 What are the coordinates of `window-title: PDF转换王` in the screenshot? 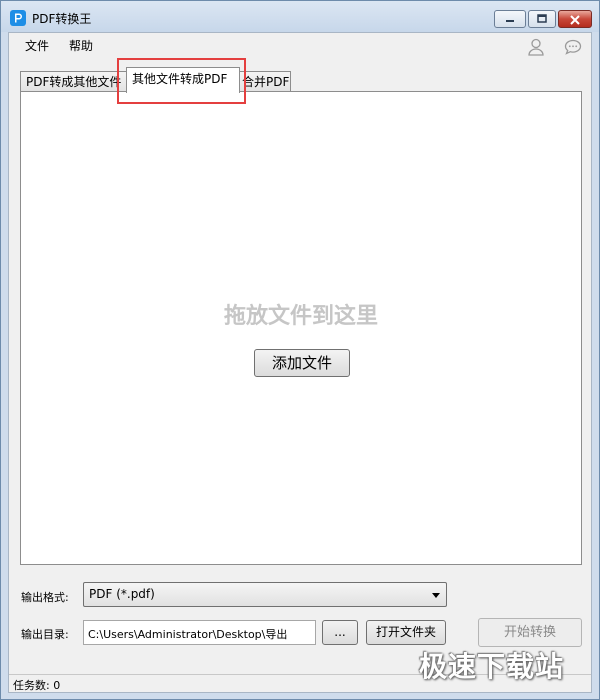 It's located at (62, 19).